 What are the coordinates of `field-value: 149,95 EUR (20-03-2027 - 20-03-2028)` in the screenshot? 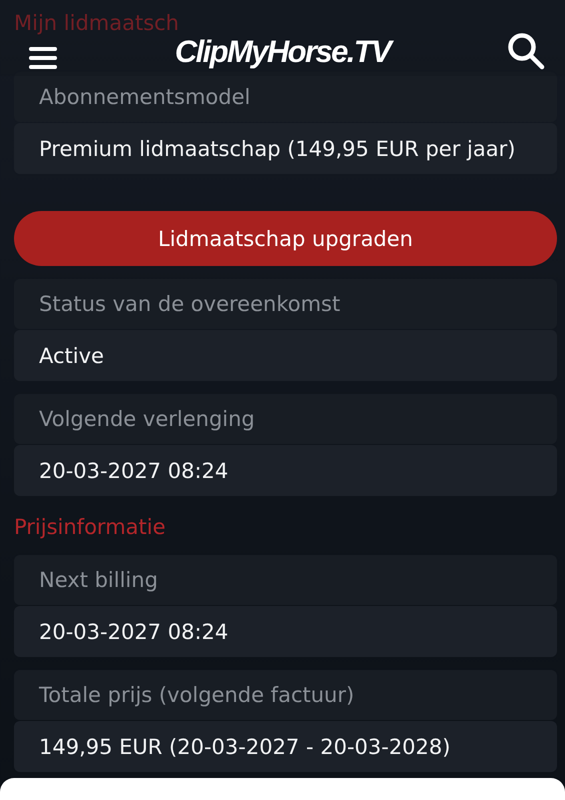 It's located at (285, 746).